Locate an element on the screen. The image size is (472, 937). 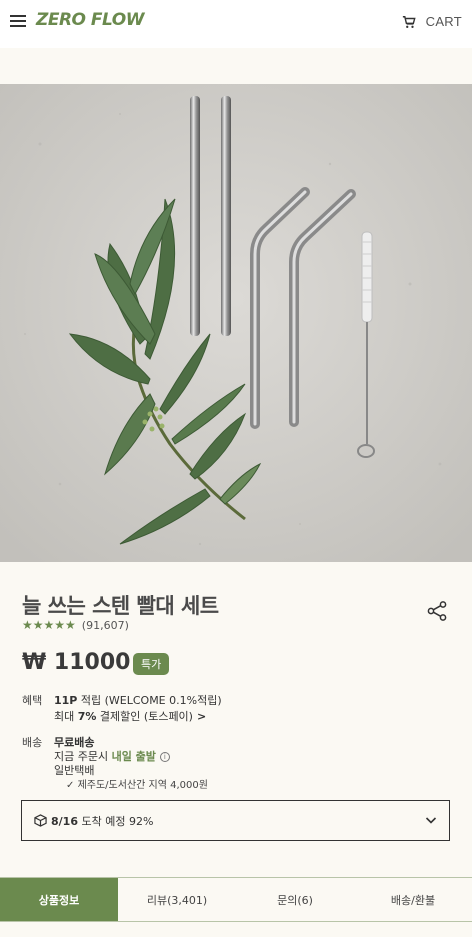
shipping-label: 배송 is located at coordinates (32, 742).